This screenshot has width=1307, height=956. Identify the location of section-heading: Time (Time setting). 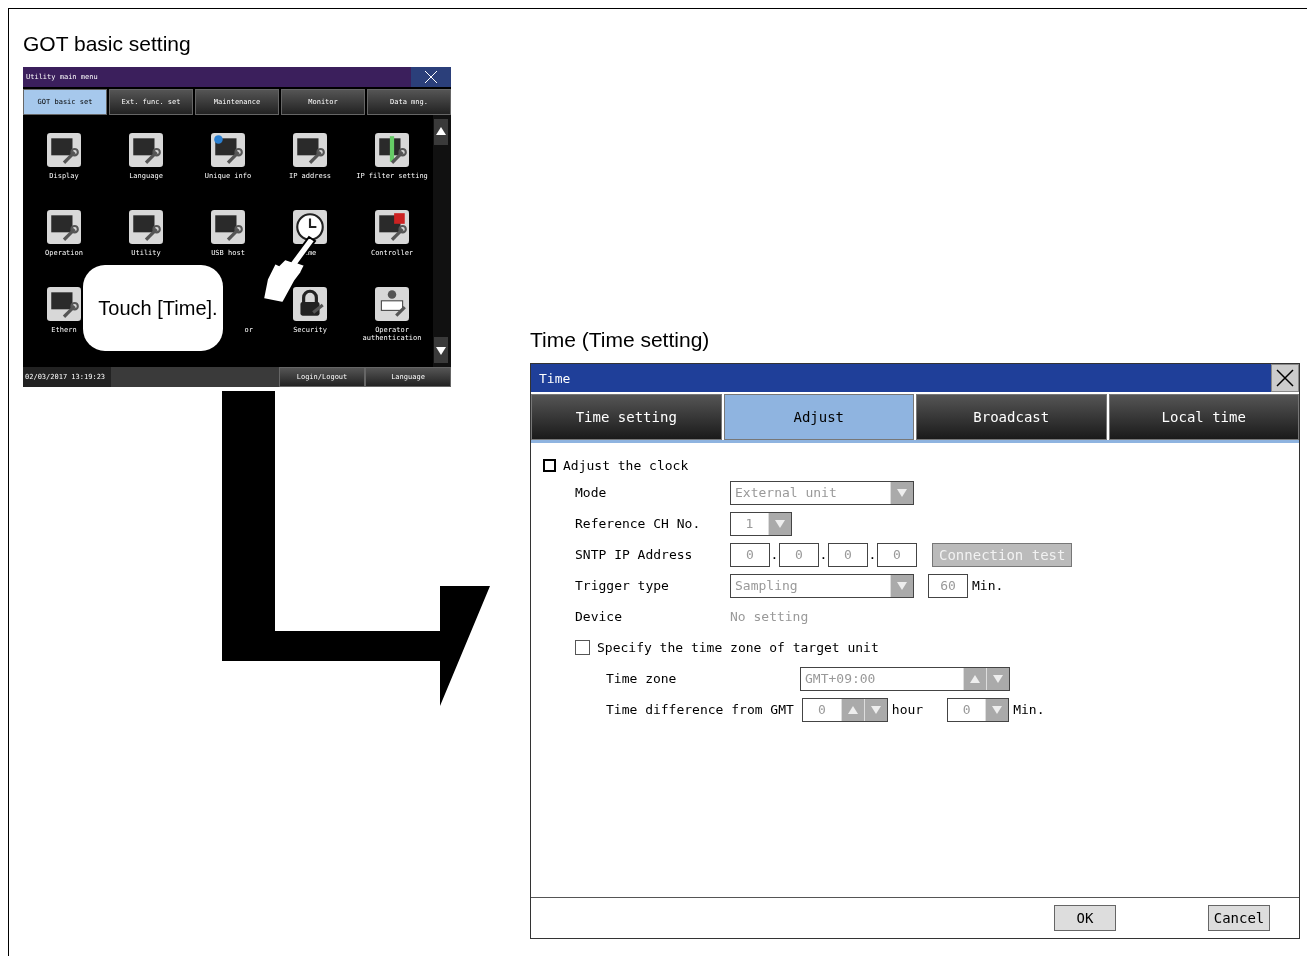
(620, 340).